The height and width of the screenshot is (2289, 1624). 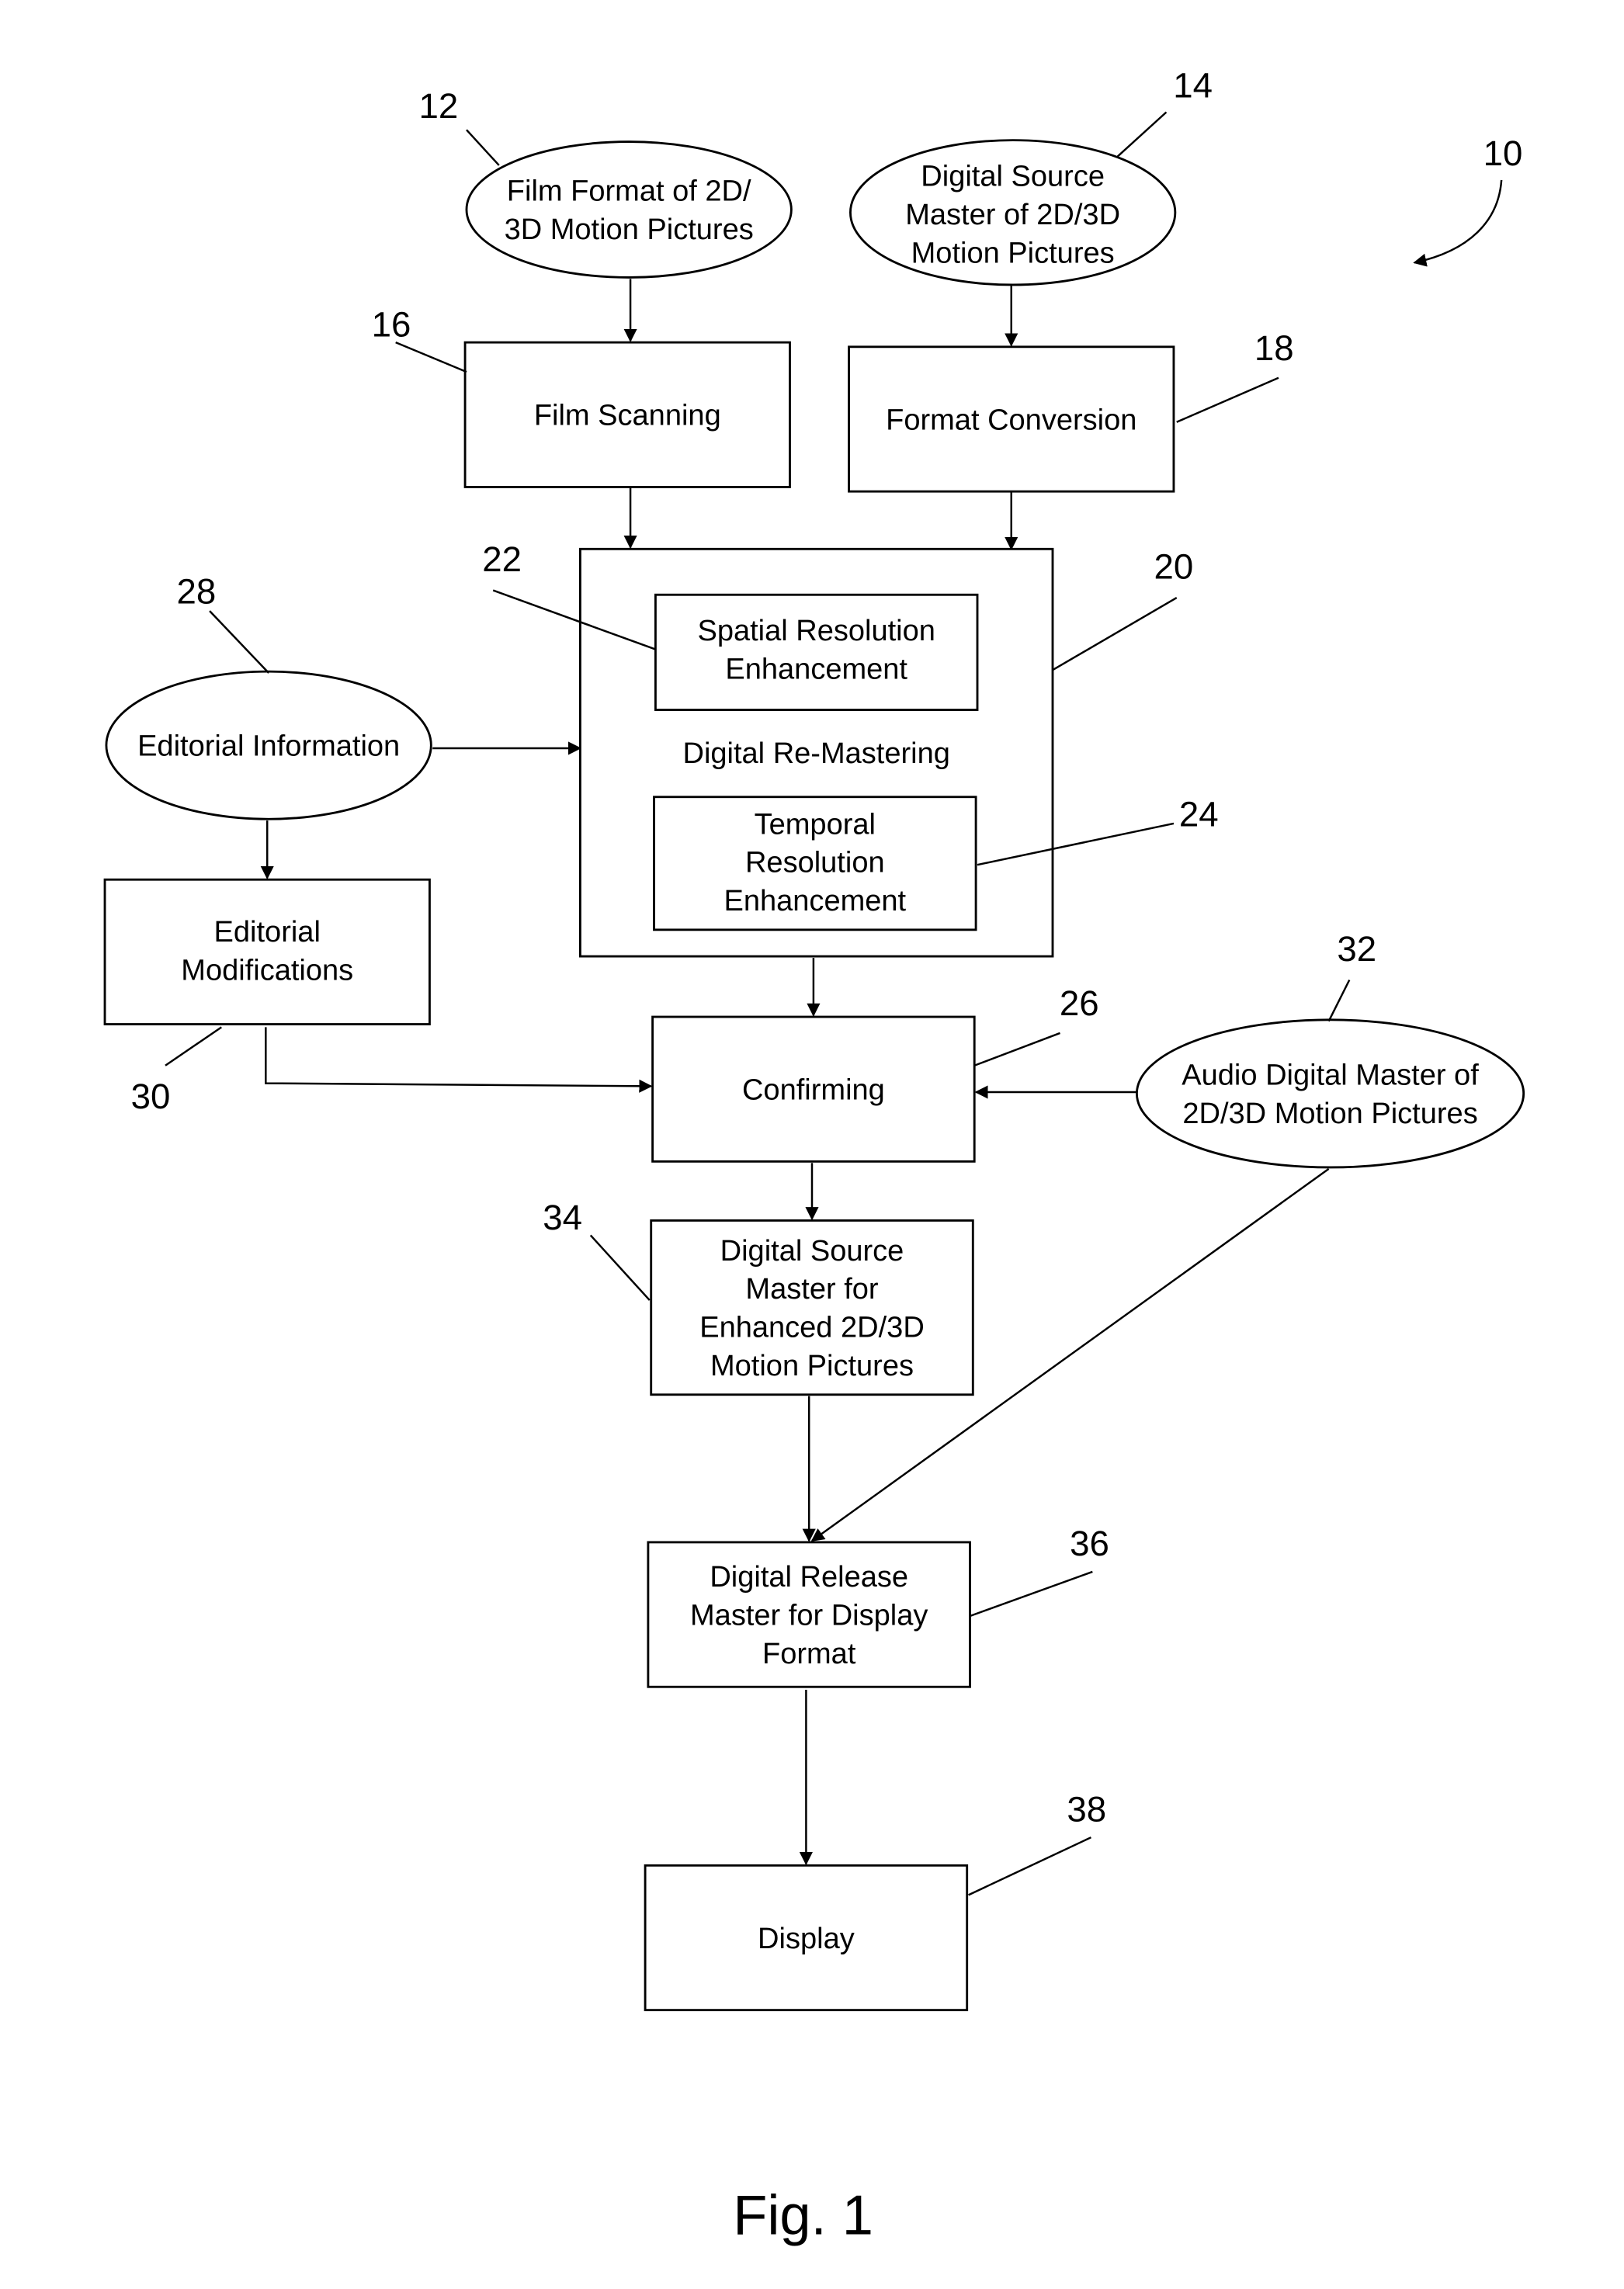 What do you see at coordinates (629, 229) in the screenshot?
I see `node-label-line: 3D Motion Pictures` at bounding box center [629, 229].